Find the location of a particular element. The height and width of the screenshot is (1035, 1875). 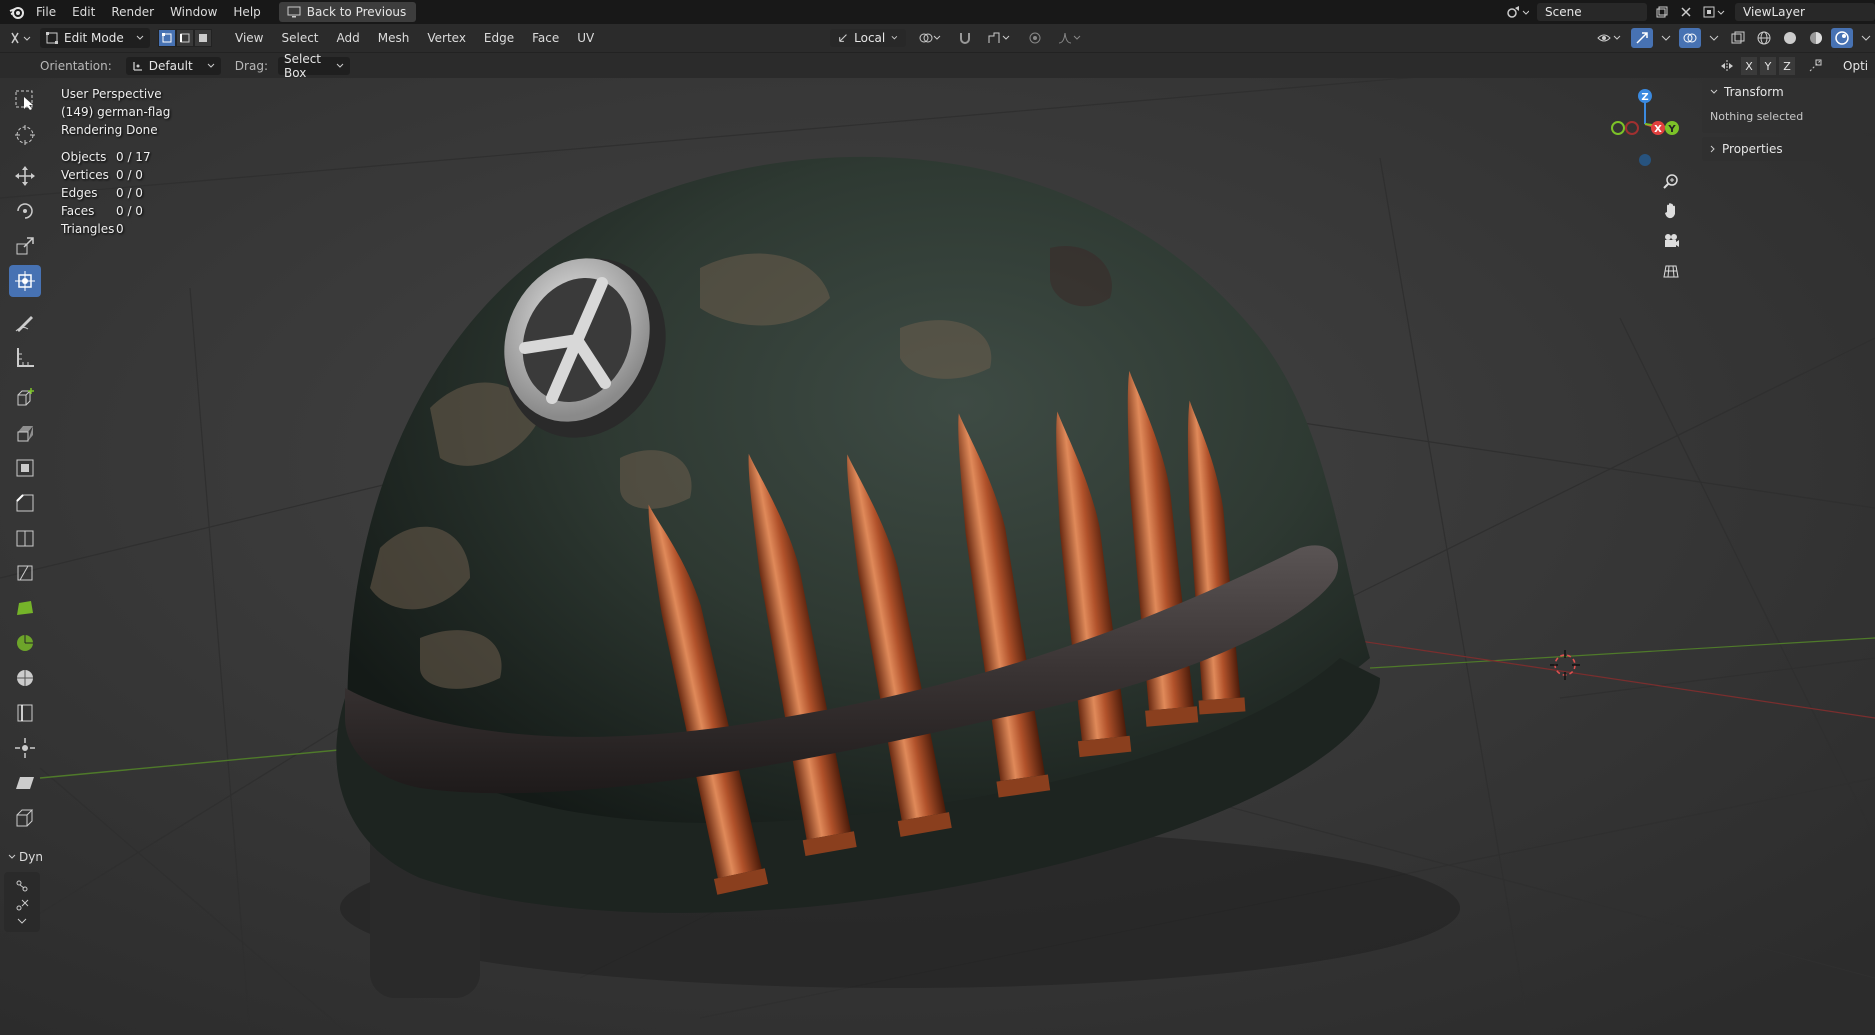

menu-mesh: Mesh is located at coordinates (394, 38).